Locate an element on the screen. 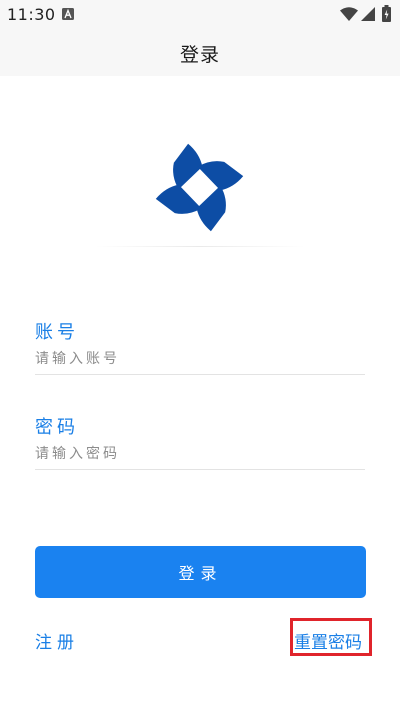 The height and width of the screenshot is (711, 400). login-button: 登录 is located at coordinates (200, 572).